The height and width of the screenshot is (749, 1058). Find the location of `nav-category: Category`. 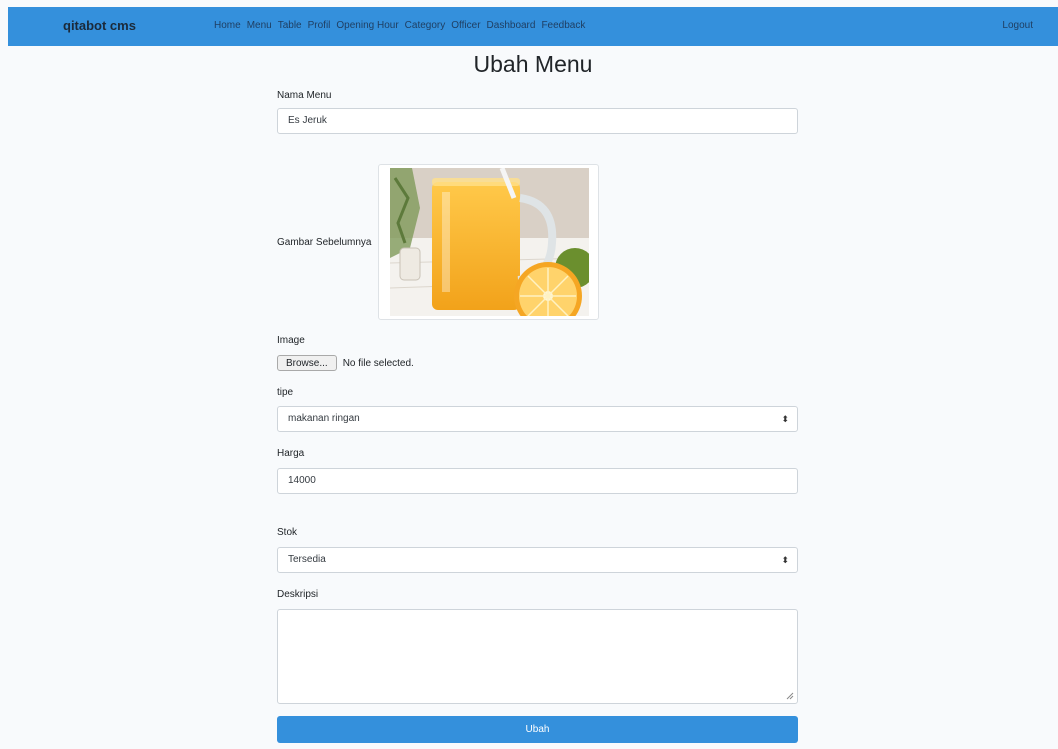

nav-category: Category is located at coordinates (425, 25).